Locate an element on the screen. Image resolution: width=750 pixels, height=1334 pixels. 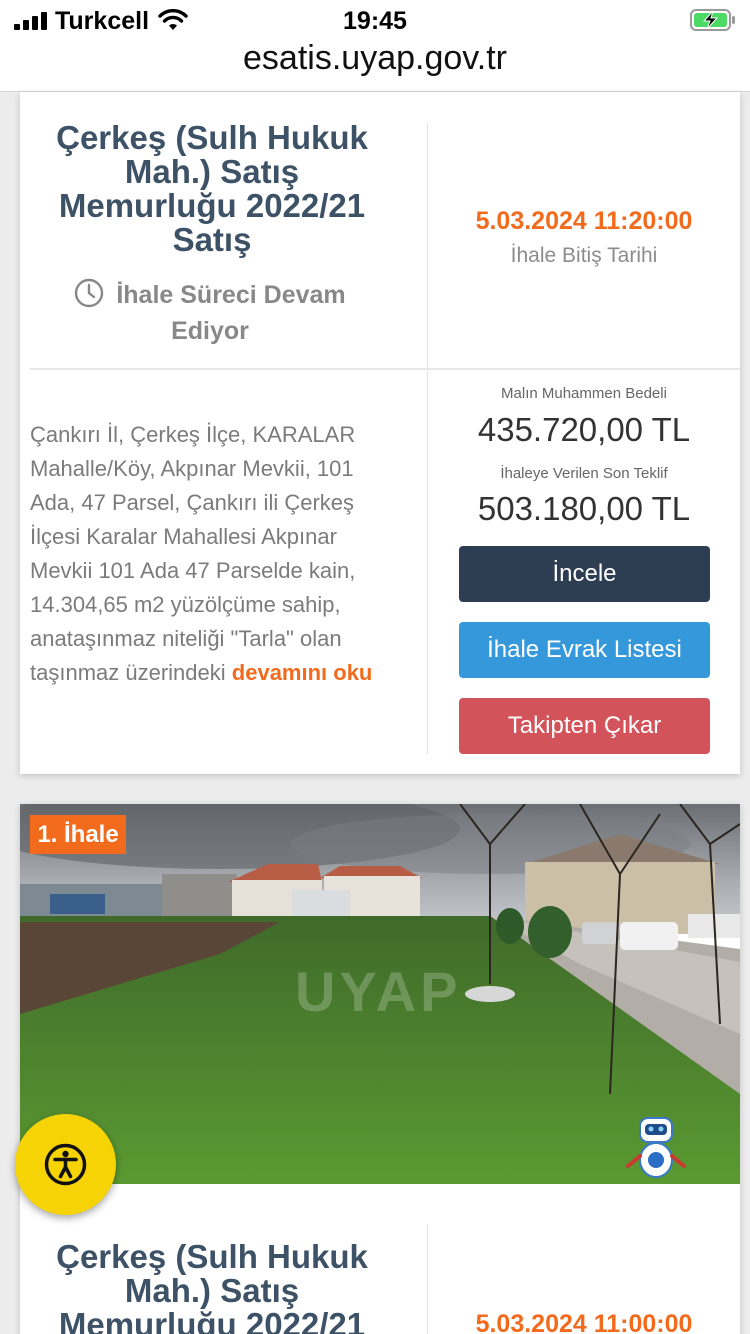
auction-documents-button: İhale Evrak Listesi is located at coordinates (584, 650).